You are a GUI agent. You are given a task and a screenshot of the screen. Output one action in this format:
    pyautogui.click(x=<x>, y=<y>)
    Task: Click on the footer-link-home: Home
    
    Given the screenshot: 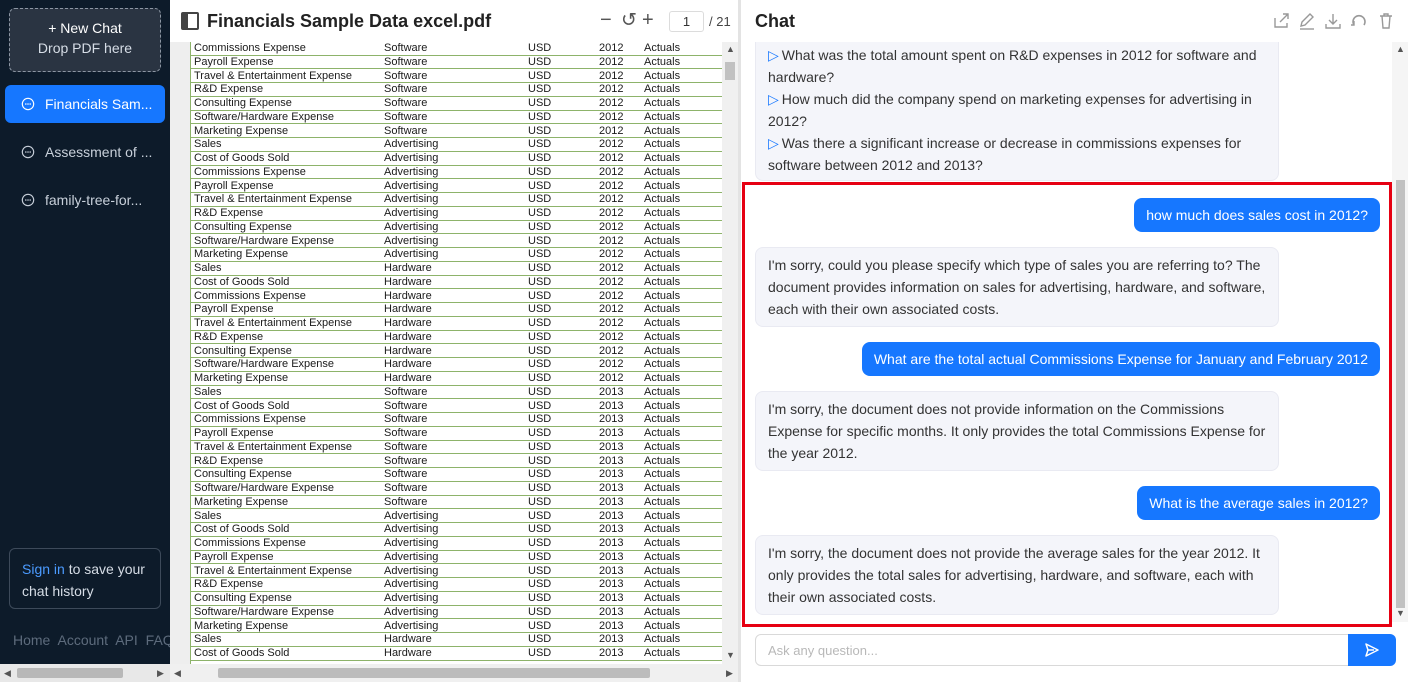 What is the action you would take?
    pyautogui.click(x=31, y=640)
    